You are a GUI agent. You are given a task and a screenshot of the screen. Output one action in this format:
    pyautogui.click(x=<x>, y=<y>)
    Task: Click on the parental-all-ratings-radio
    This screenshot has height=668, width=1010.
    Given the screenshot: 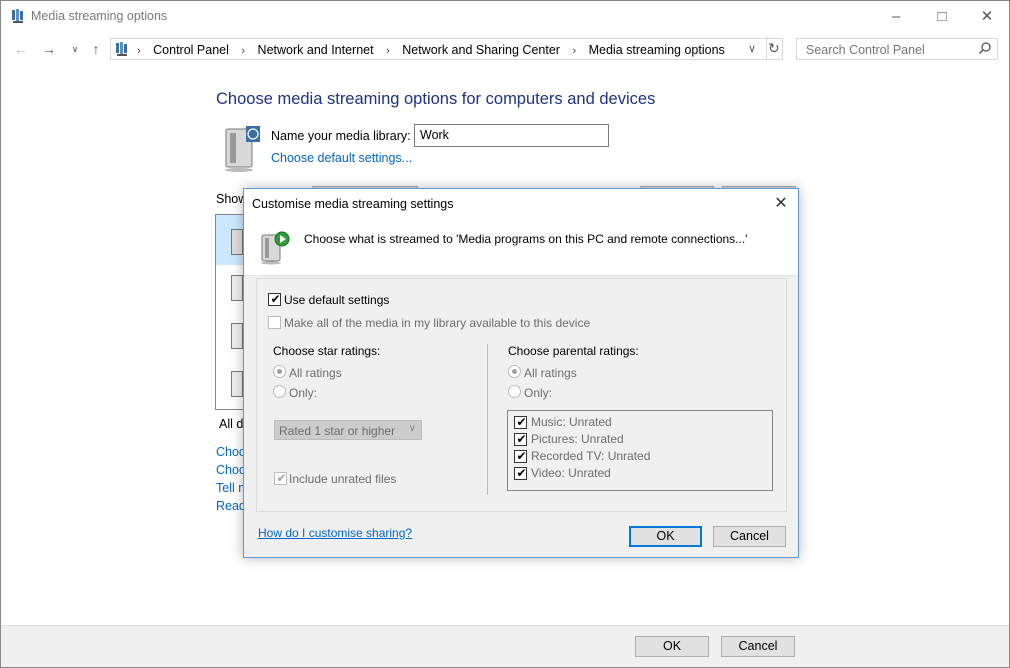 What is the action you would take?
    pyautogui.click(x=514, y=371)
    